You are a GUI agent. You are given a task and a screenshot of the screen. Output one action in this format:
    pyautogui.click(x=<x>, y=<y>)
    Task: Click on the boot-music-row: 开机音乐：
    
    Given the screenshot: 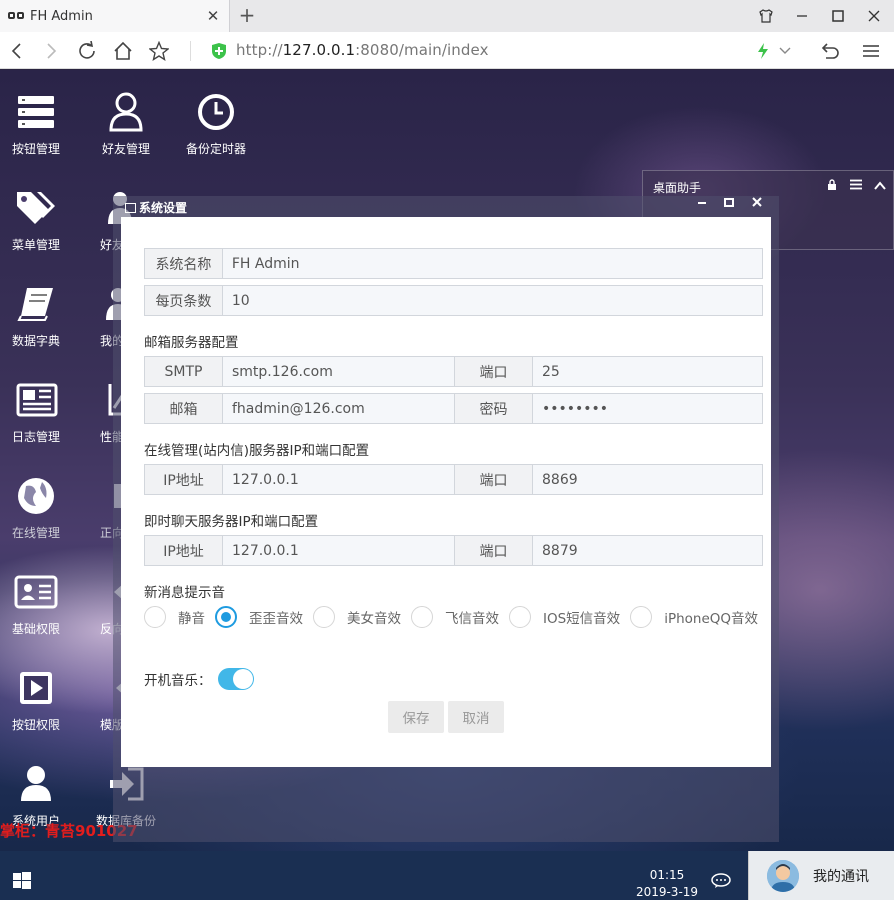 What is the action you would take?
    pyautogui.click(x=199, y=679)
    